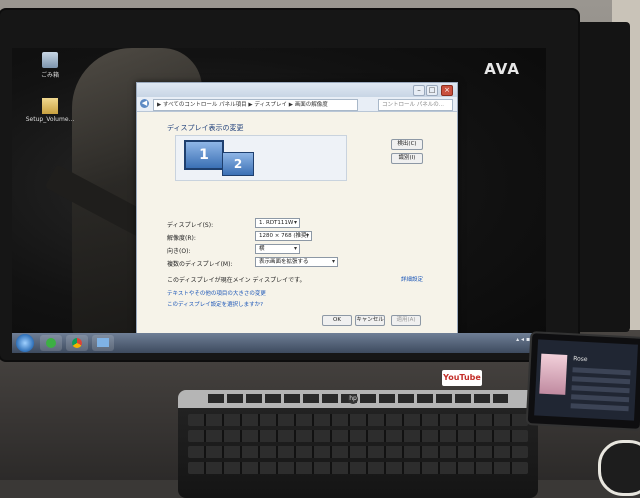  What do you see at coordinates (432, 90) in the screenshot?
I see `maximize-button: □` at bounding box center [432, 90].